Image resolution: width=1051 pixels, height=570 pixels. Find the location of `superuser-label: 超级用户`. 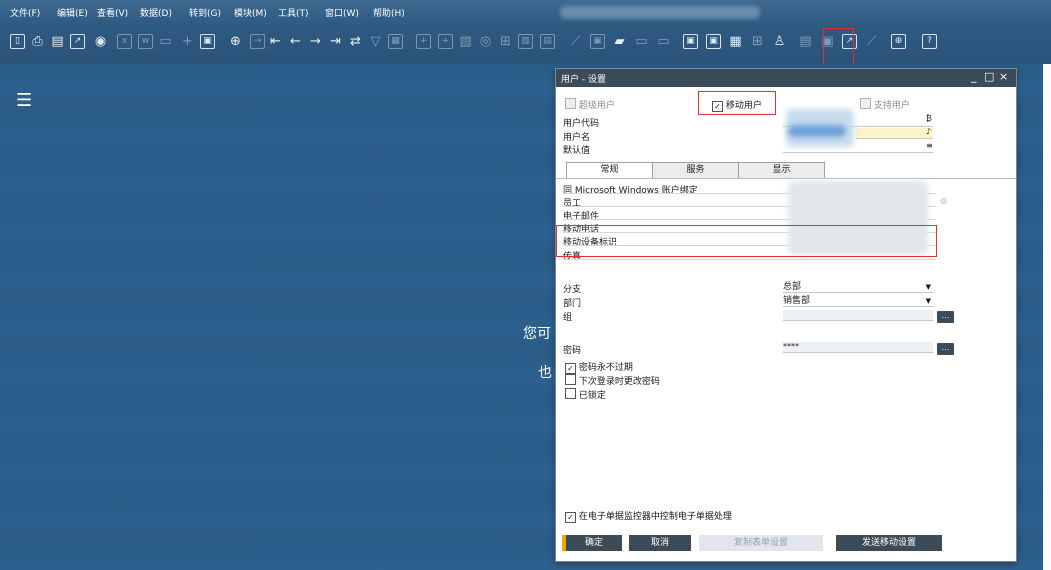

superuser-label: 超级用户 is located at coordinates (596, 106).